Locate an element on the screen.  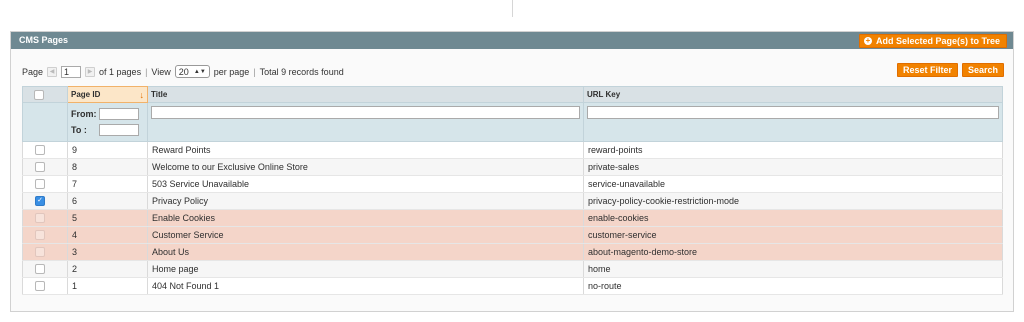
page-id-cell: 1 is located at coordinates (107, 286).